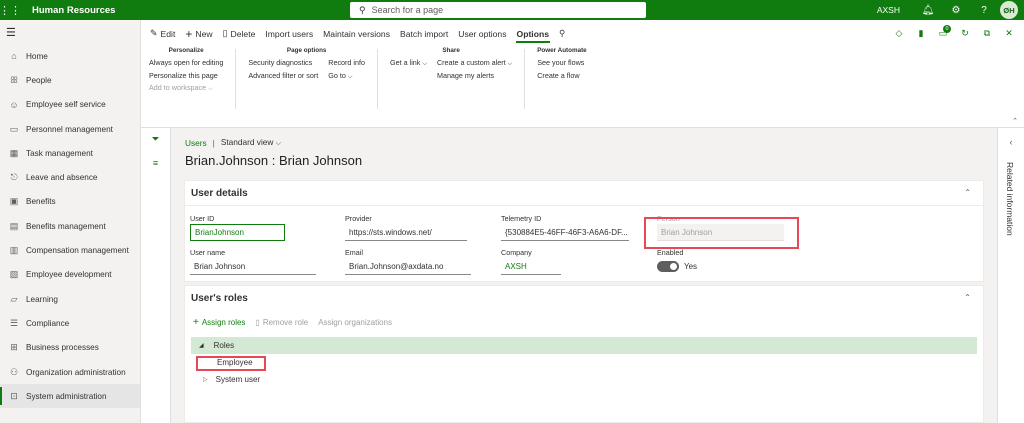 Image resolution: width=1024 pixels, height=423 pixels. I want to click on toggle-switch, so click(668, 266).